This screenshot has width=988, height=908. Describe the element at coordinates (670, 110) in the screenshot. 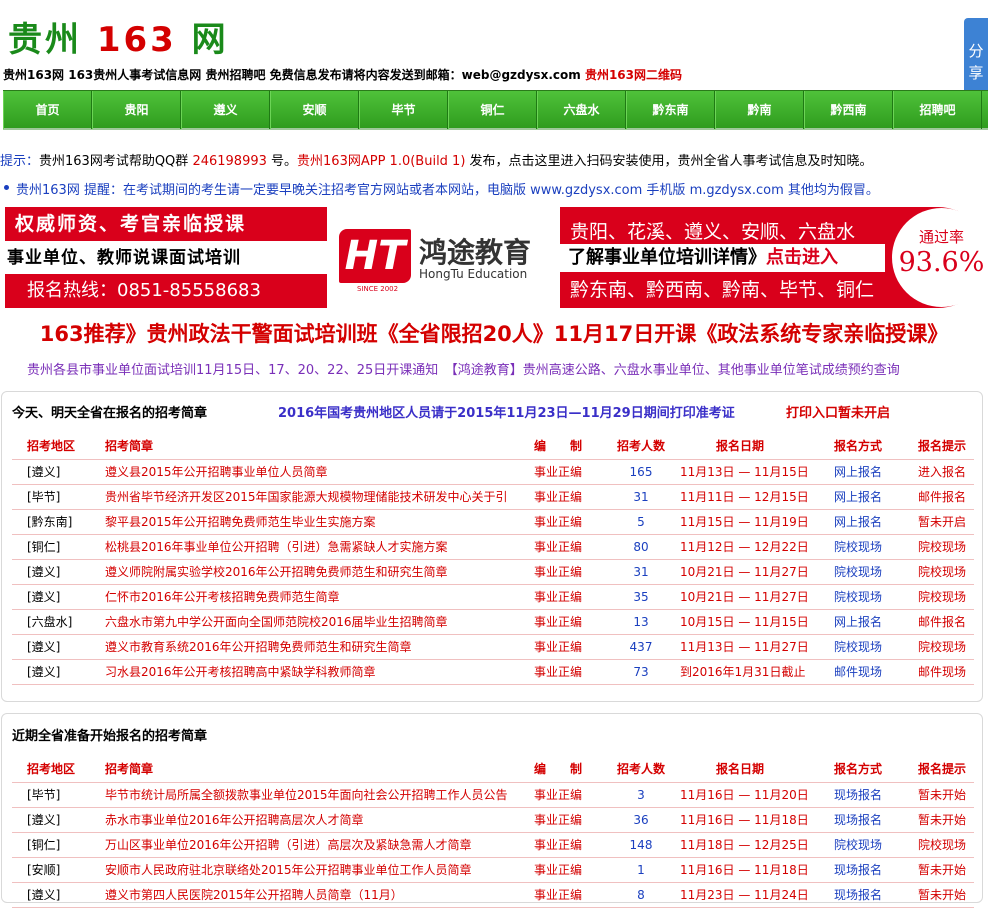

I see `nav-item-qiandongnan: 黔东南` at that location.